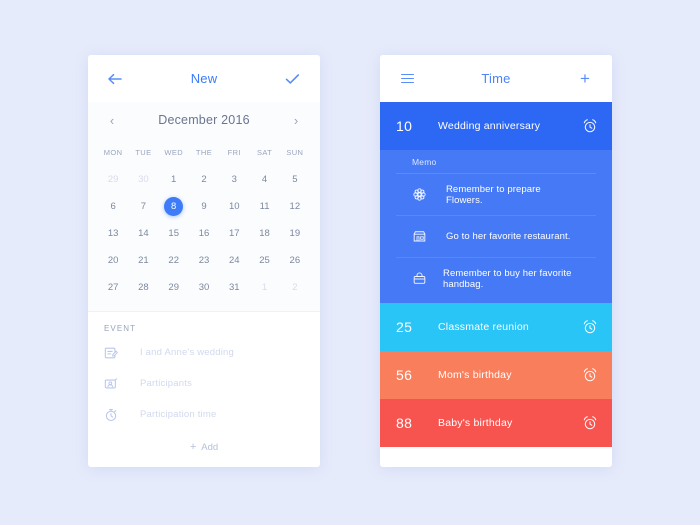  What do you see at coordinates (113, 233) in the screenshot?
I see `calendar-day: 13` at bounding box center [113, 233].